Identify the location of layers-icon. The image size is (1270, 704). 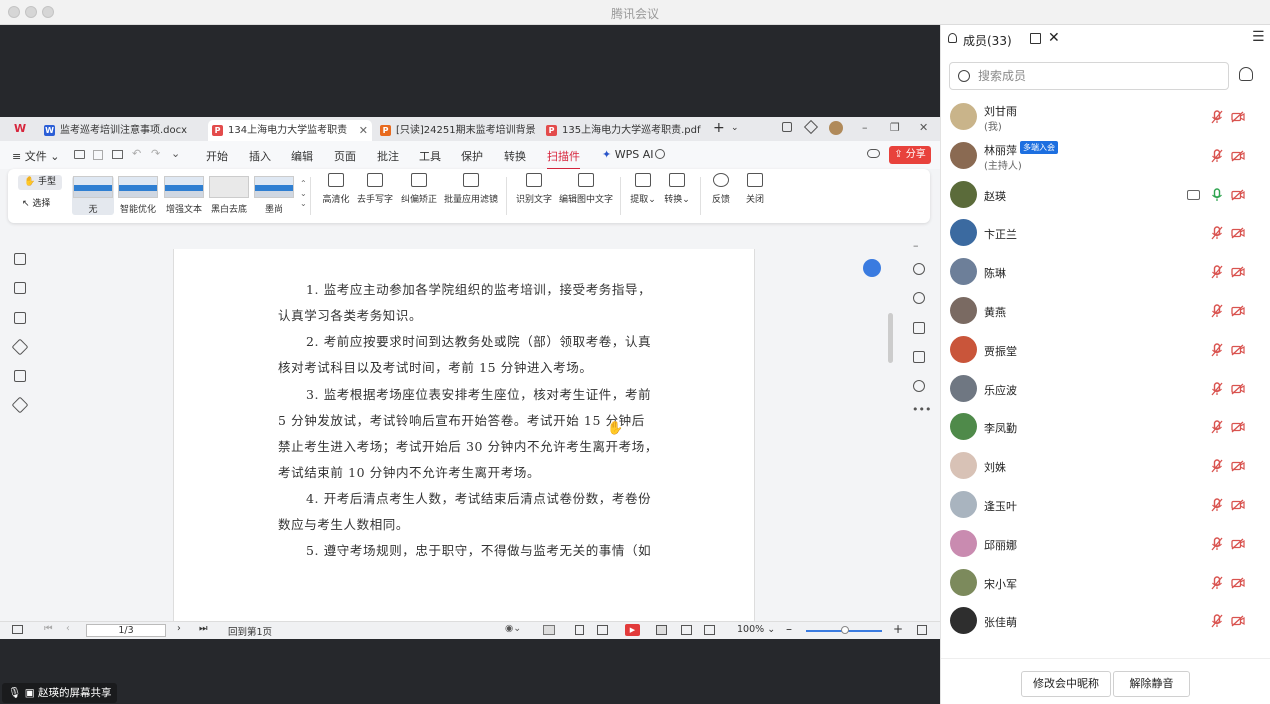
(20, 405).